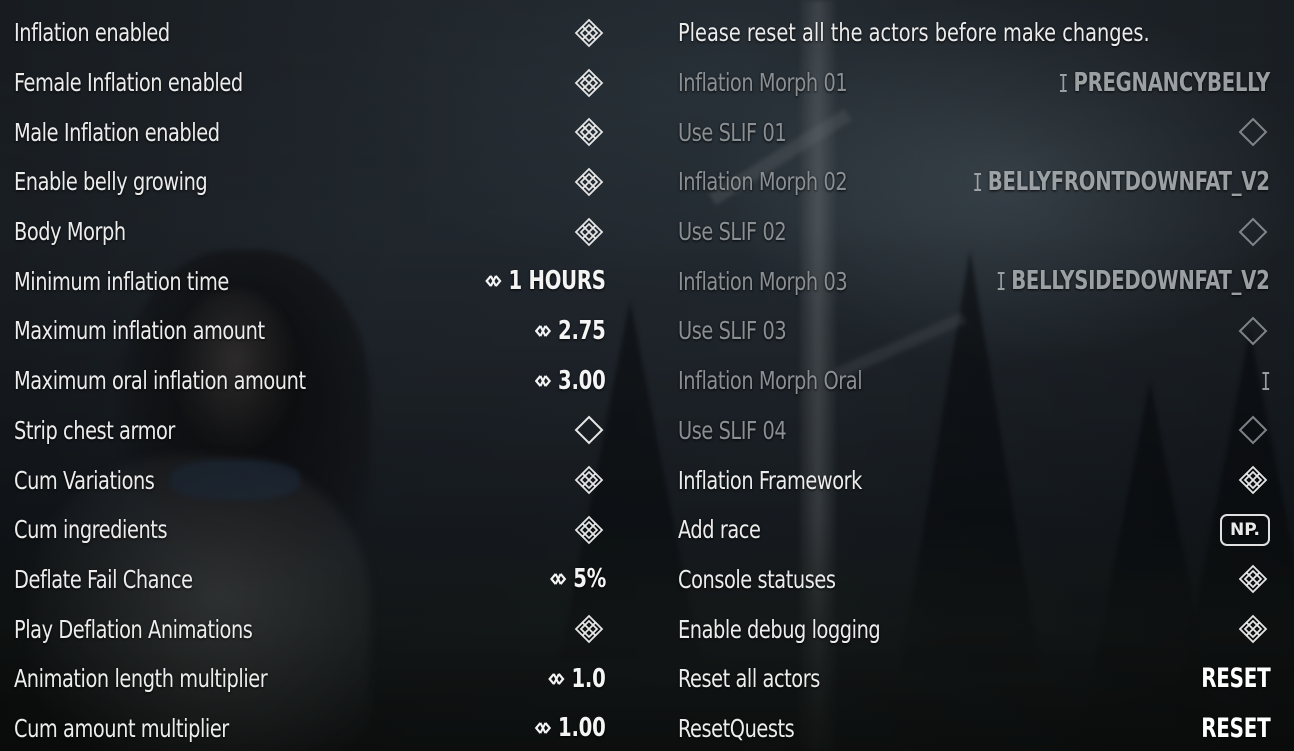  Describe the element at coordinates (160, 381) in the screenshot. I see `option-label: Maximum oral inflation amount` at that location.